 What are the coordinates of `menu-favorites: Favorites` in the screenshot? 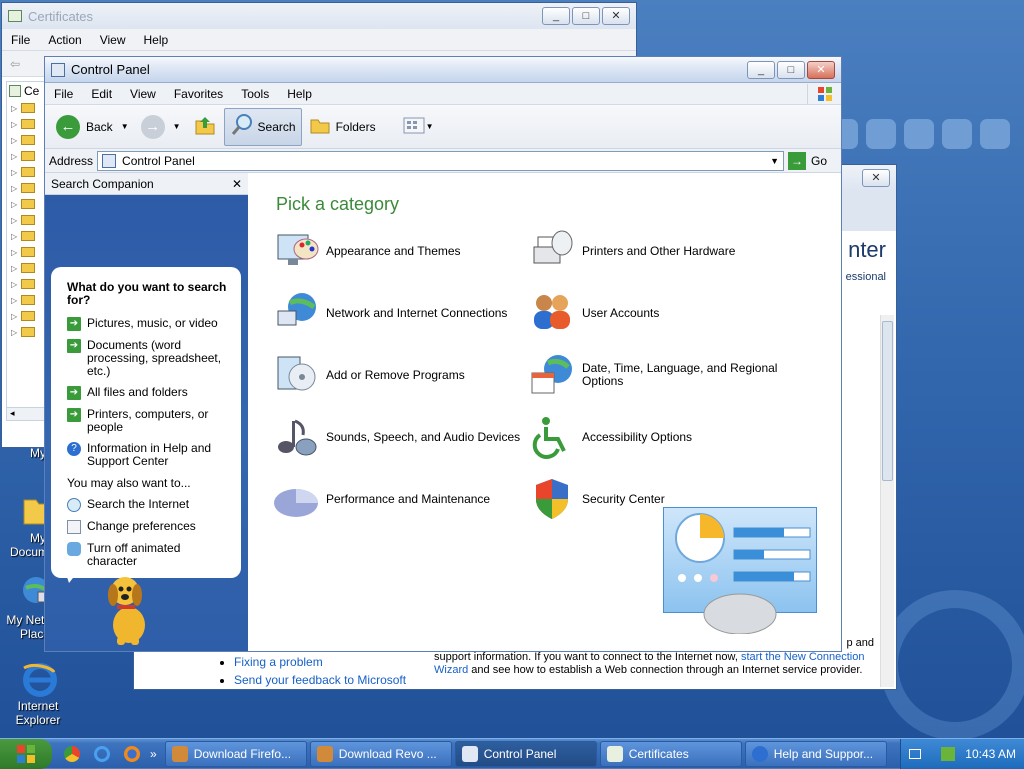 It's located at (198, 94).